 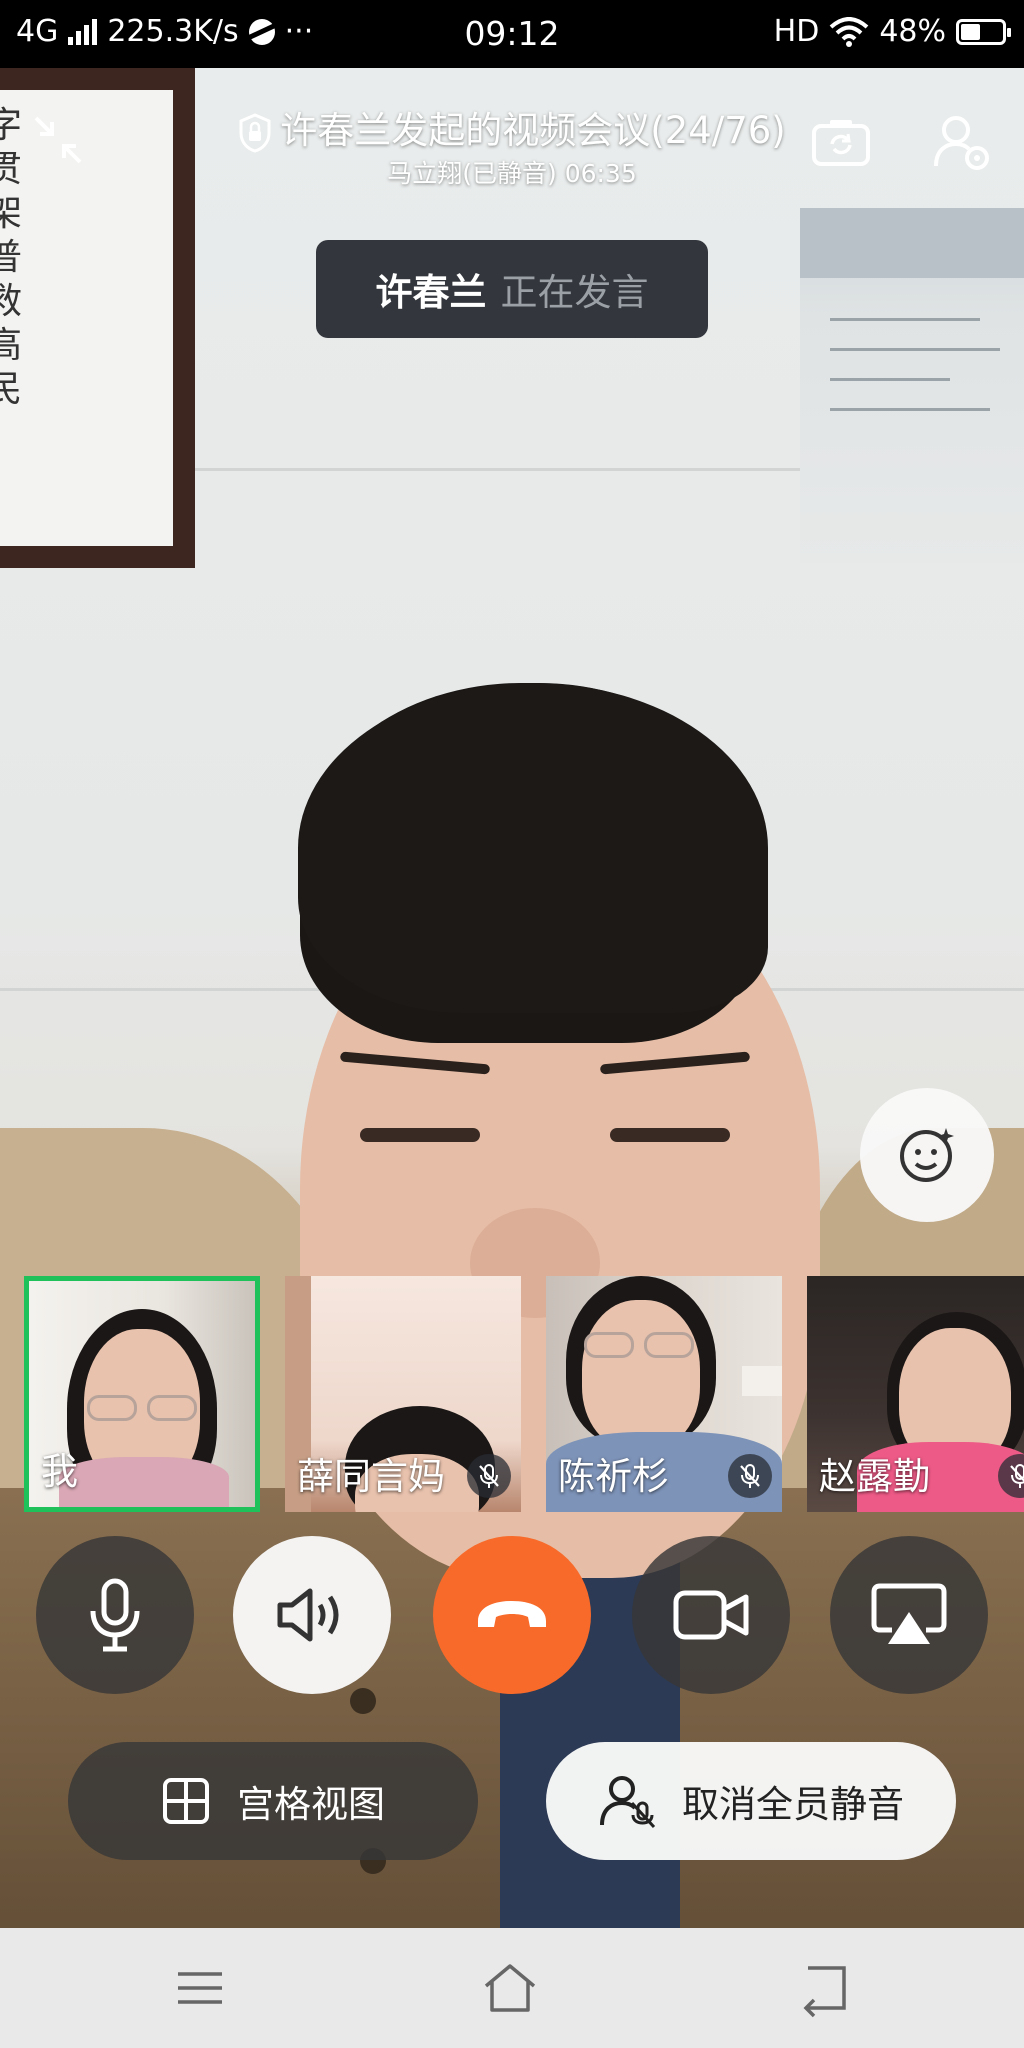 I want to click on participant-name: 我, so click(x=59, y=1471).